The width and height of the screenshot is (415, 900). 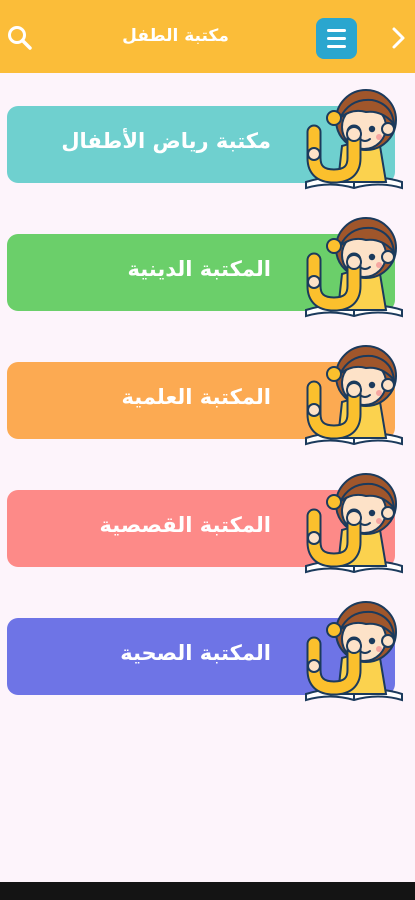 What do you see at coordinates (196, 397) in the screenshot?
I see `category-label: المكتبة العلمية` at bounding box center [196, 397].